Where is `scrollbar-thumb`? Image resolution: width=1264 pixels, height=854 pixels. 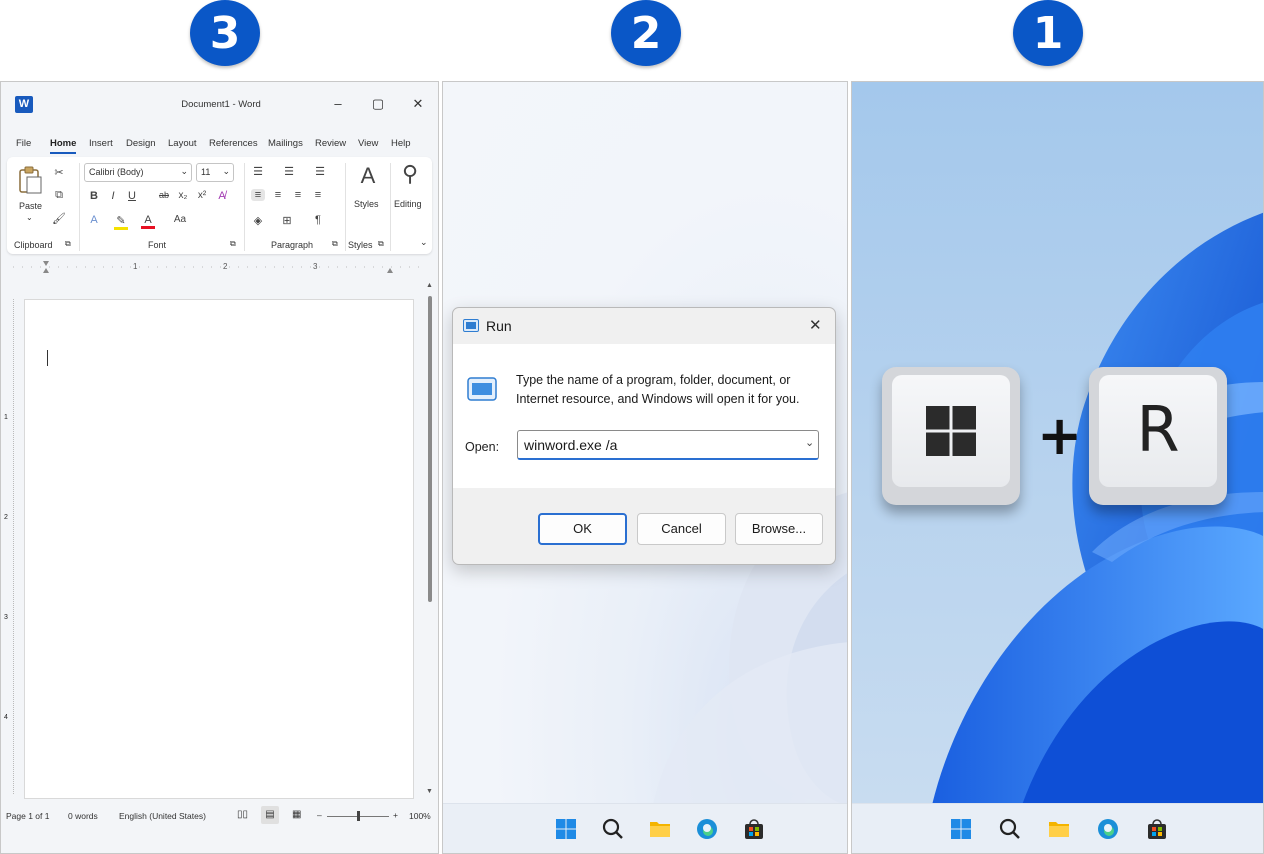 scrollbar-thumb is located at coordinates (430, 449).